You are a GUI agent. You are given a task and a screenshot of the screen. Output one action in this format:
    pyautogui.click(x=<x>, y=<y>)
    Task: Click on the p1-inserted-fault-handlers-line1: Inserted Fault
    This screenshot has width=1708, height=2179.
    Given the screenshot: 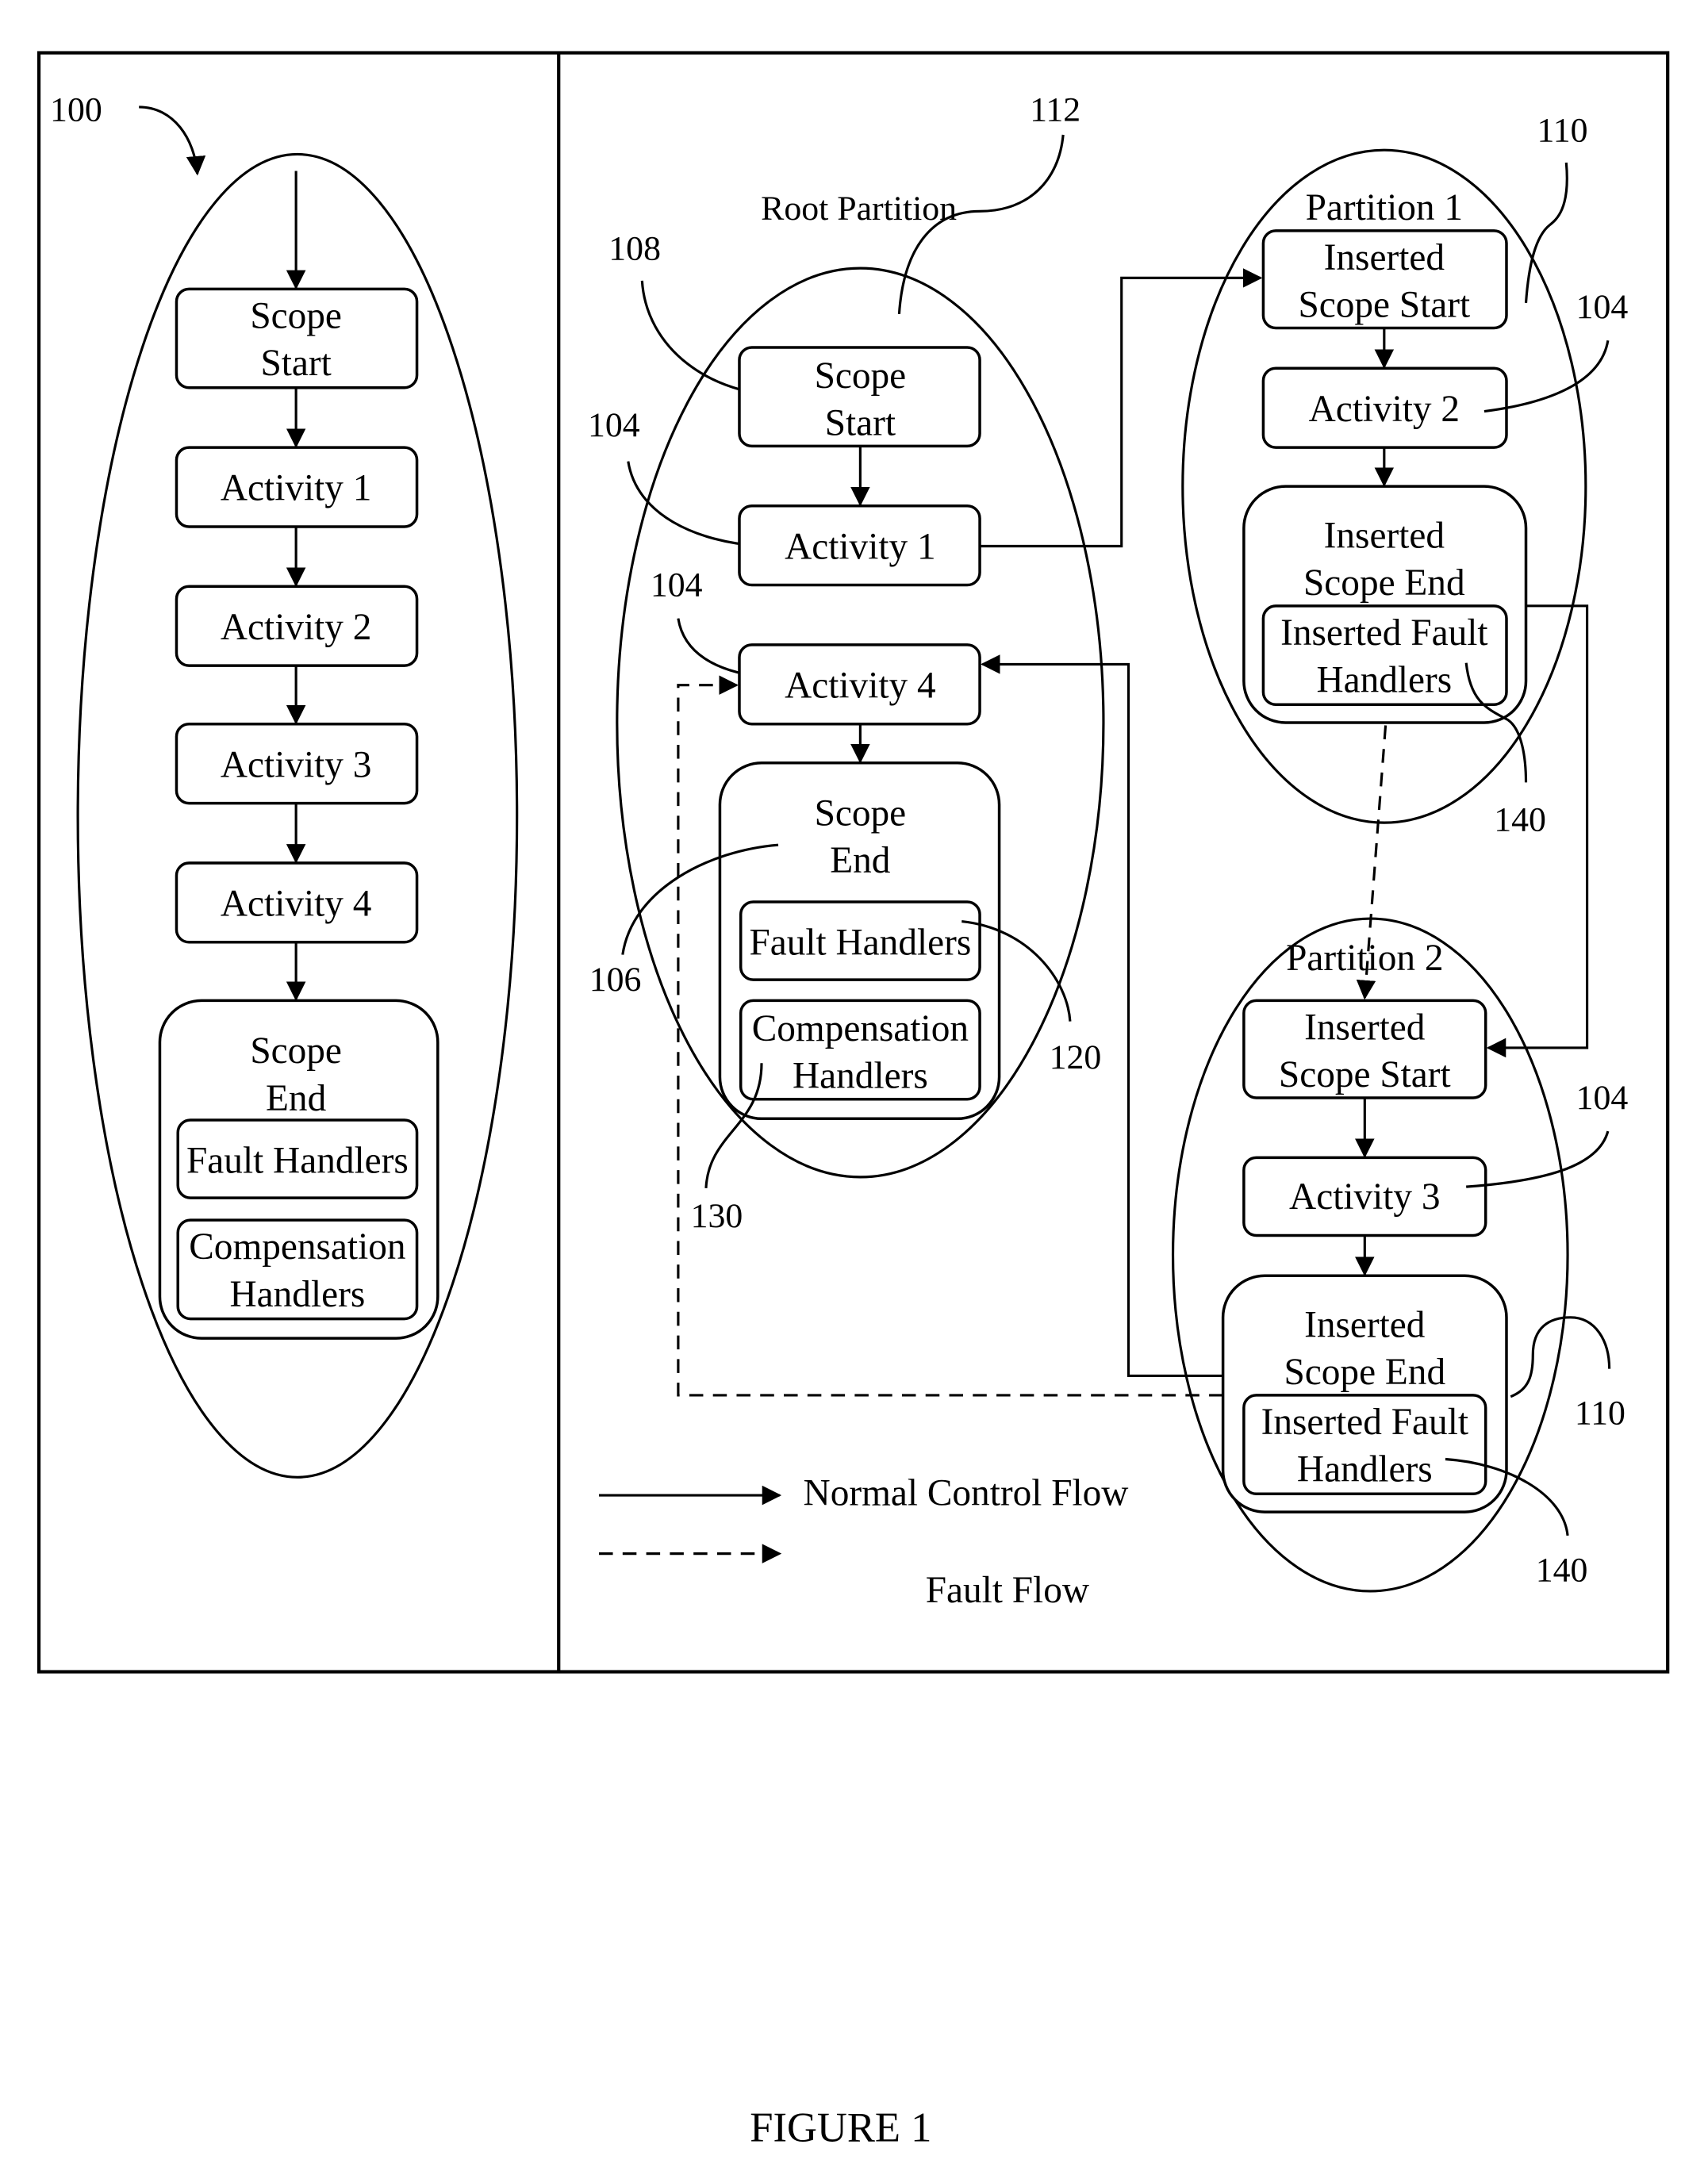 What is the action you would take?
    pyautogui.click(x=1383, y=633)
    